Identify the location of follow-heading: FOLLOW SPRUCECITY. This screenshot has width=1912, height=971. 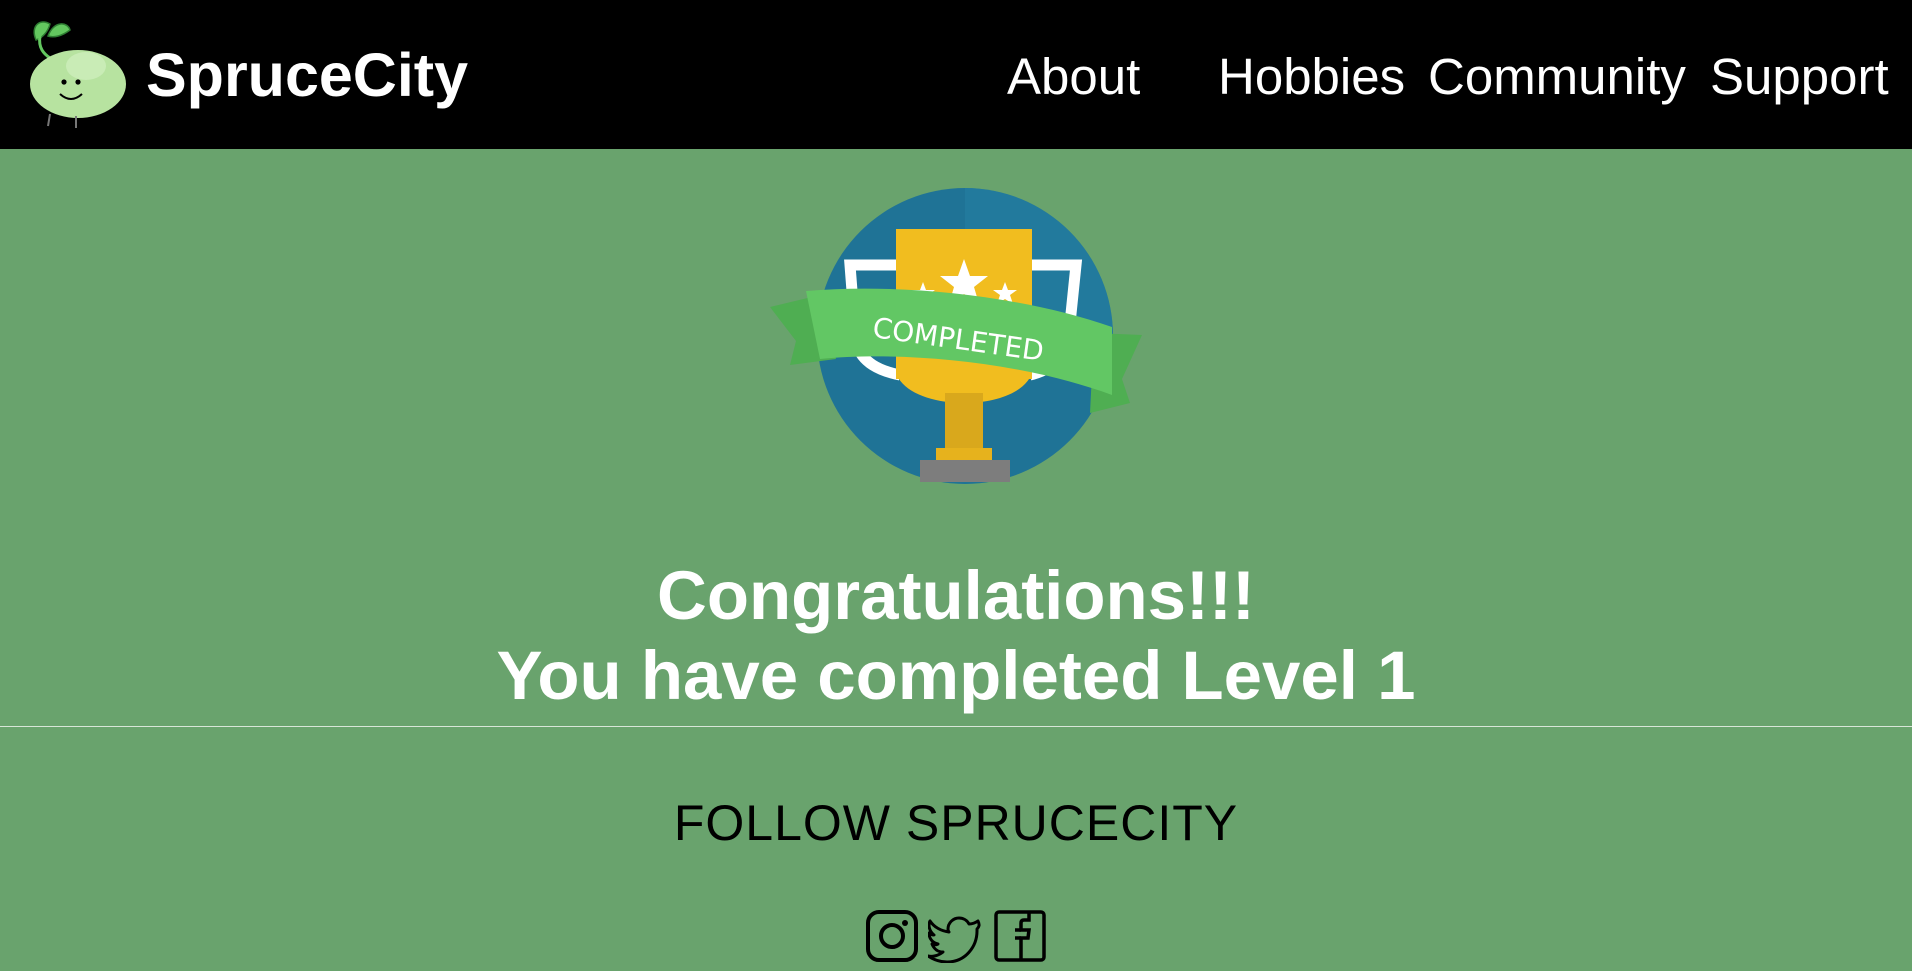
(956, 823).